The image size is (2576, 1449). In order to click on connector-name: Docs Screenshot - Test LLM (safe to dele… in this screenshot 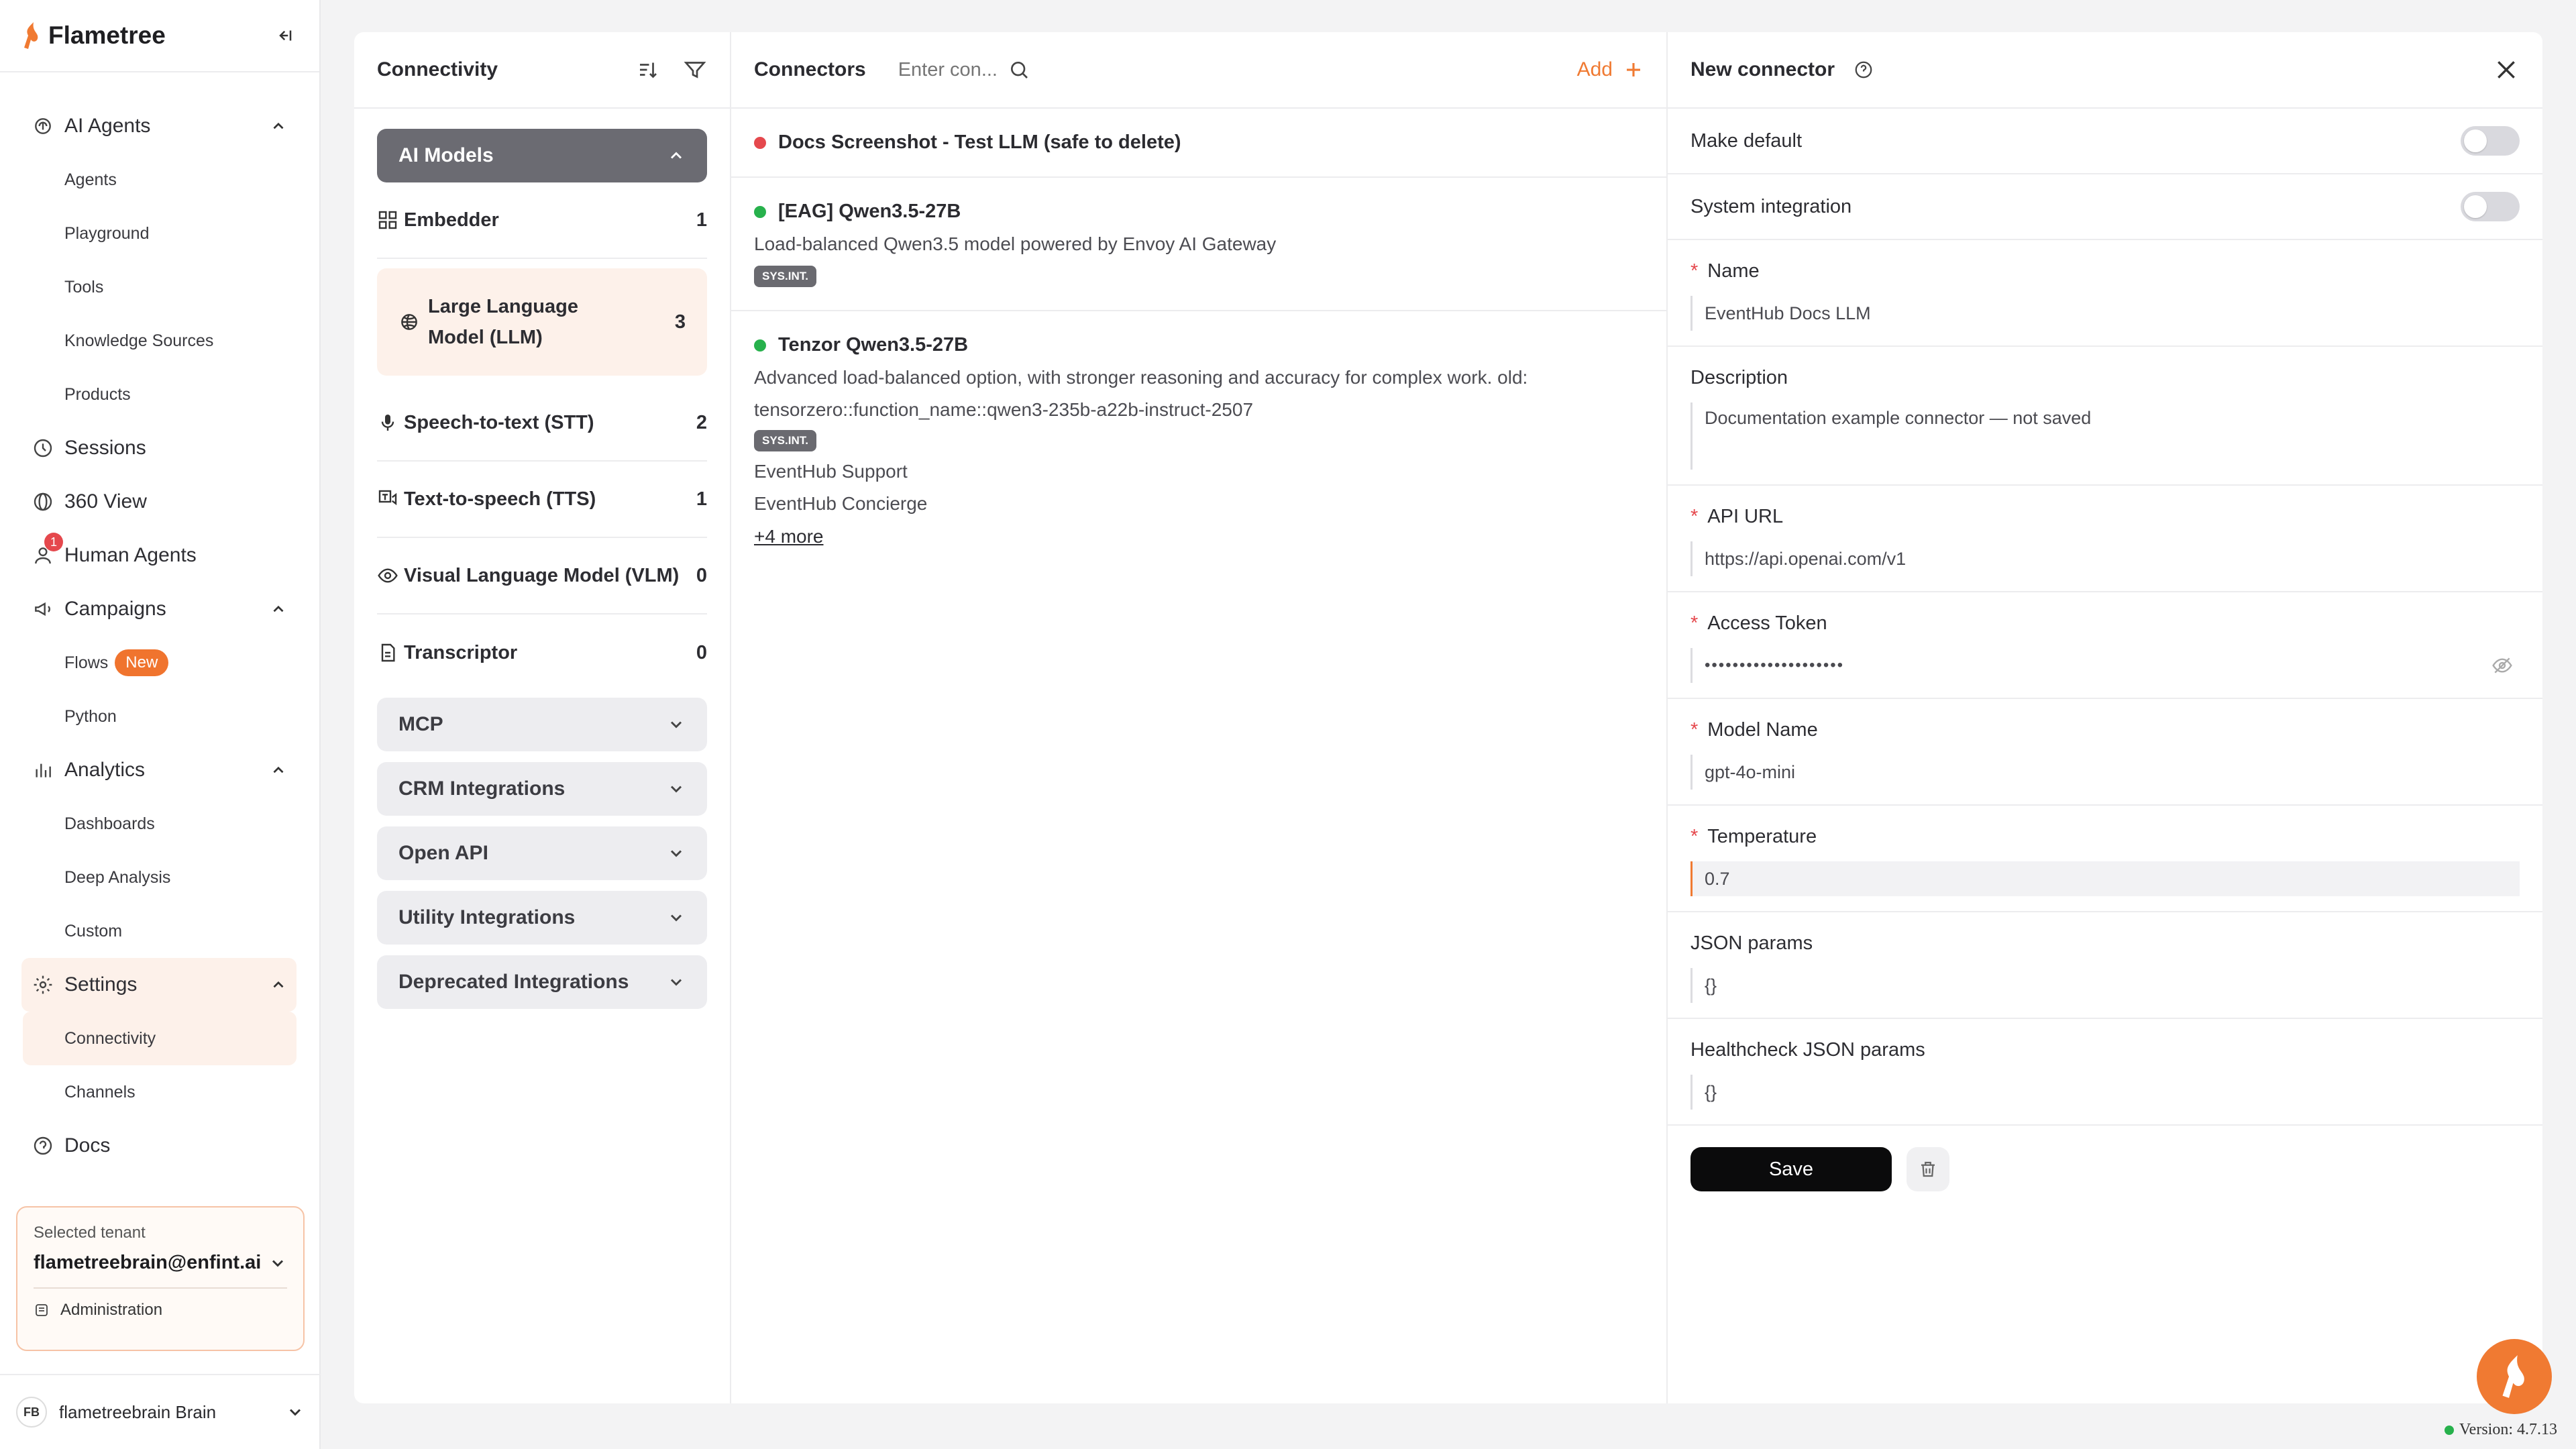, I will do `click(979, 142)`.